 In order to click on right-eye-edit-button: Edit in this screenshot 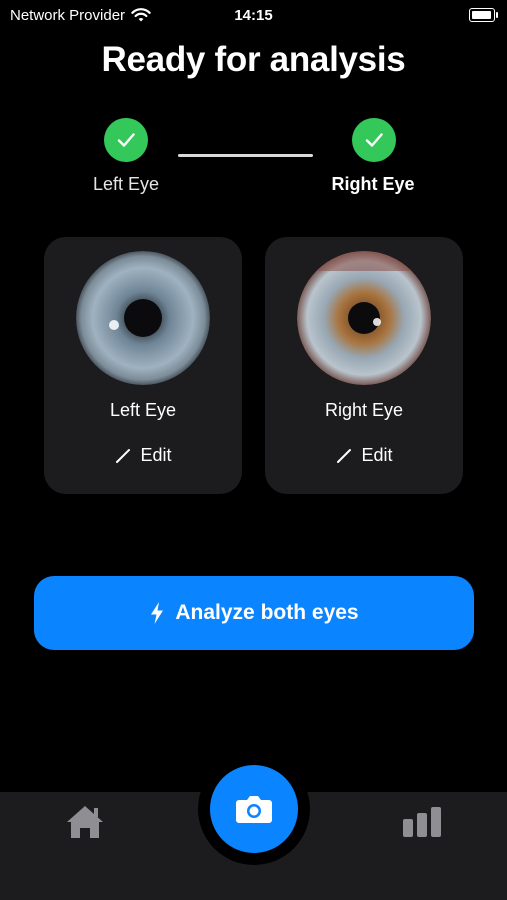, I will do `click(364, 455)`.